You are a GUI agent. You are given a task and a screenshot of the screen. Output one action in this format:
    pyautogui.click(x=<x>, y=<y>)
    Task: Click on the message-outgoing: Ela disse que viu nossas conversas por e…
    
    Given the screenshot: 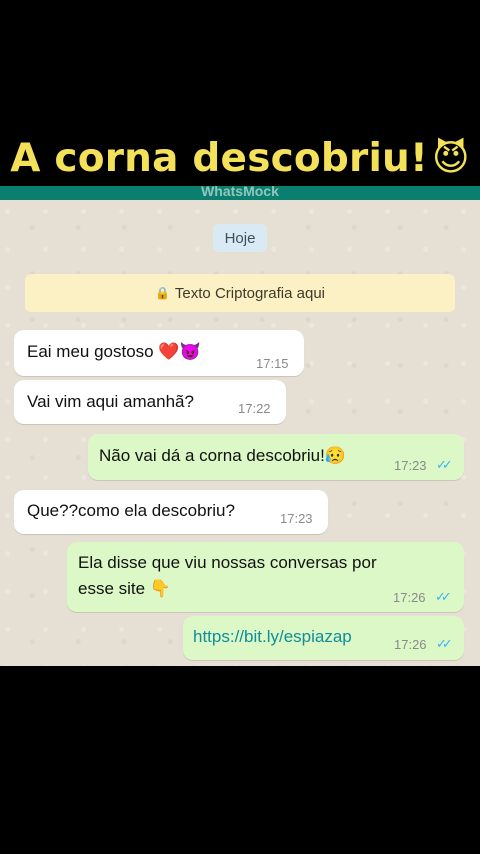 What is the action you would take?
    pyautogui.click(x=265, y=577)
    